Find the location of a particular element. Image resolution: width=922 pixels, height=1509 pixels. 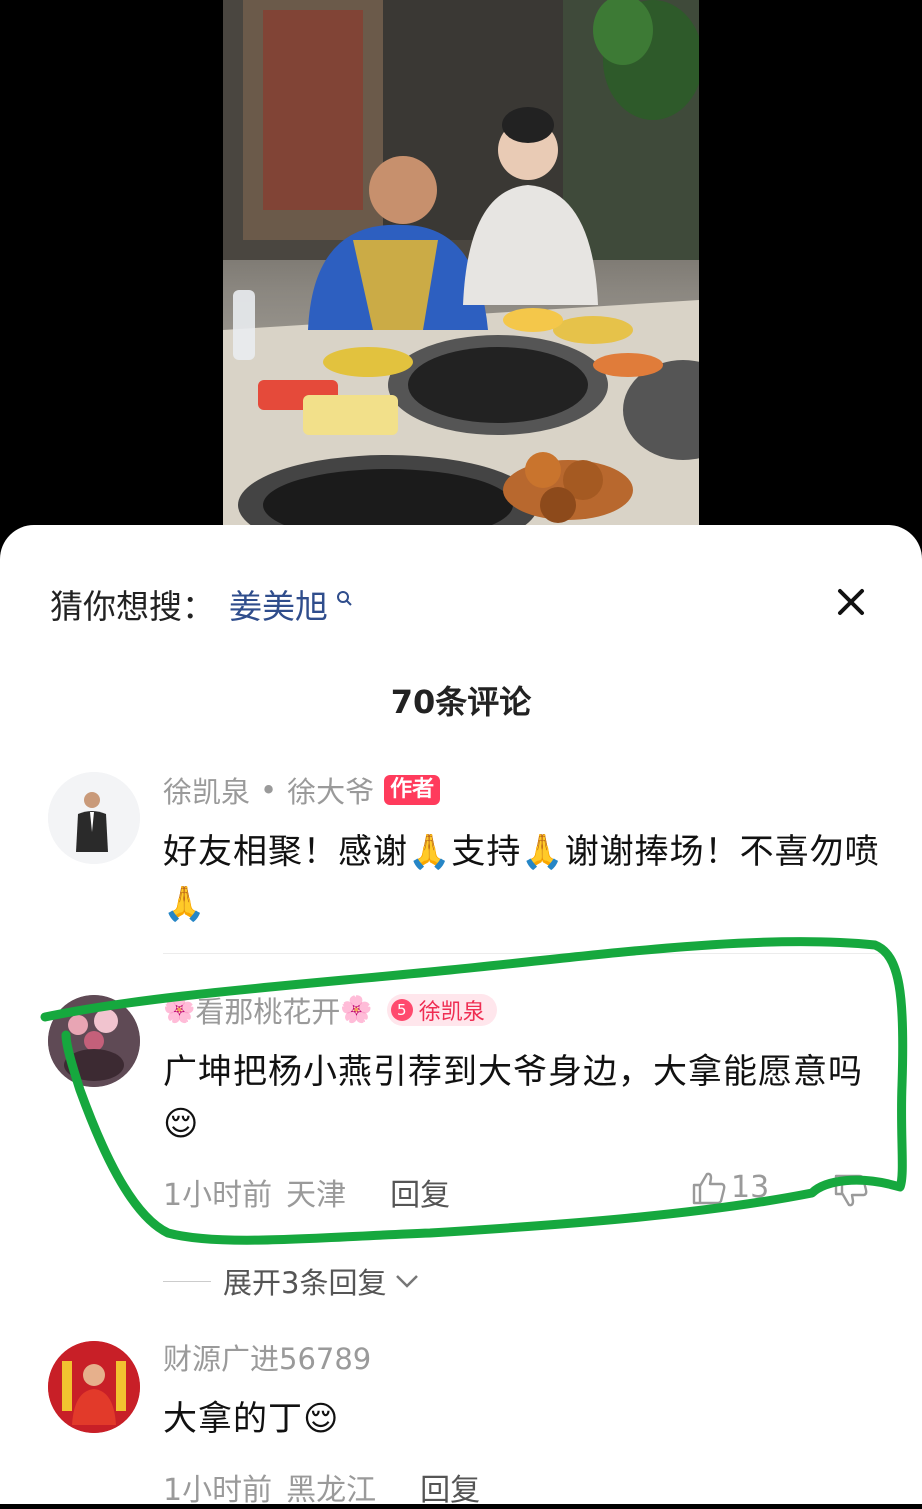

fan-level-heart-icon: 5 is located at coordinates (401, 1010).